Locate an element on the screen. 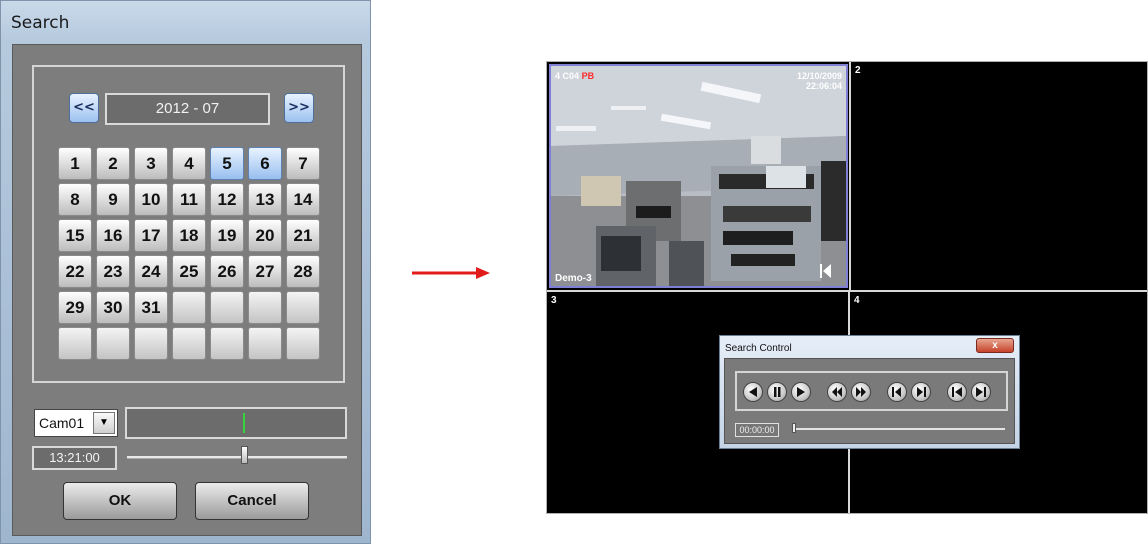 The height and width of the screenshot is (544, 1148). channel-1-label: 4 C04 PB is located at coordinates (574, 76).